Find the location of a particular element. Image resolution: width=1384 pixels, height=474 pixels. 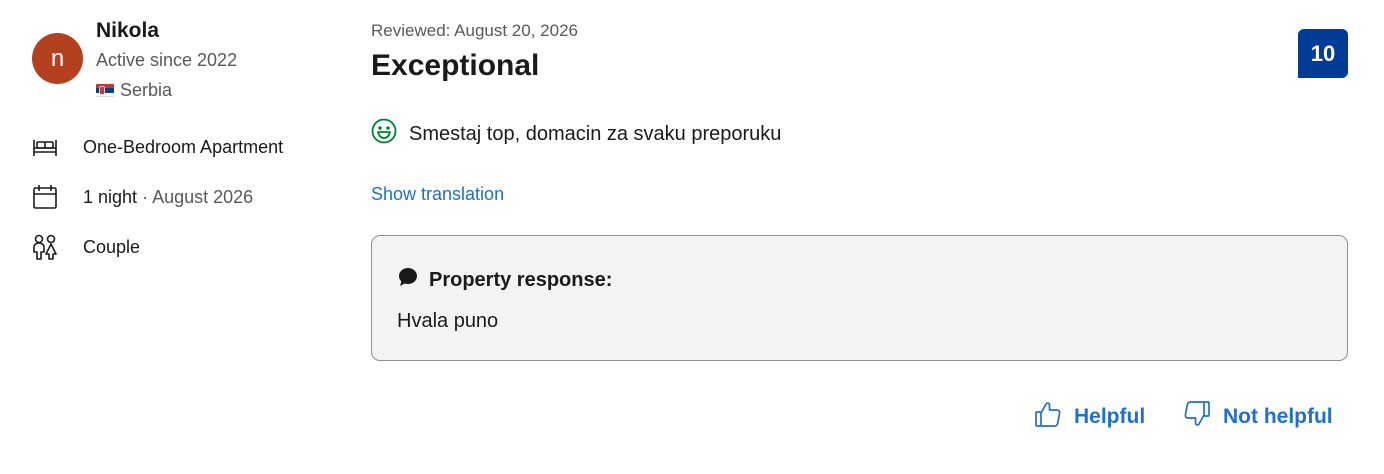

stay-duration-row: 1 night · August 2026 is located at coordinates (142, 197).